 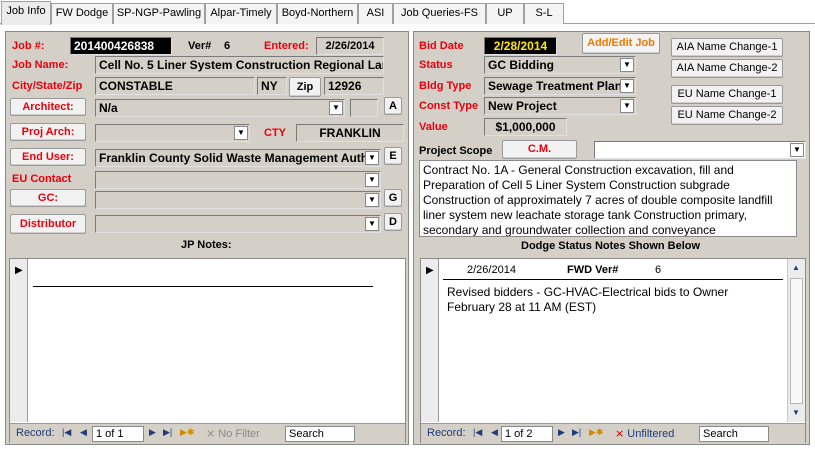 I want to click on jp-notes-title: JP Notes:, so click(x=206, y=245).